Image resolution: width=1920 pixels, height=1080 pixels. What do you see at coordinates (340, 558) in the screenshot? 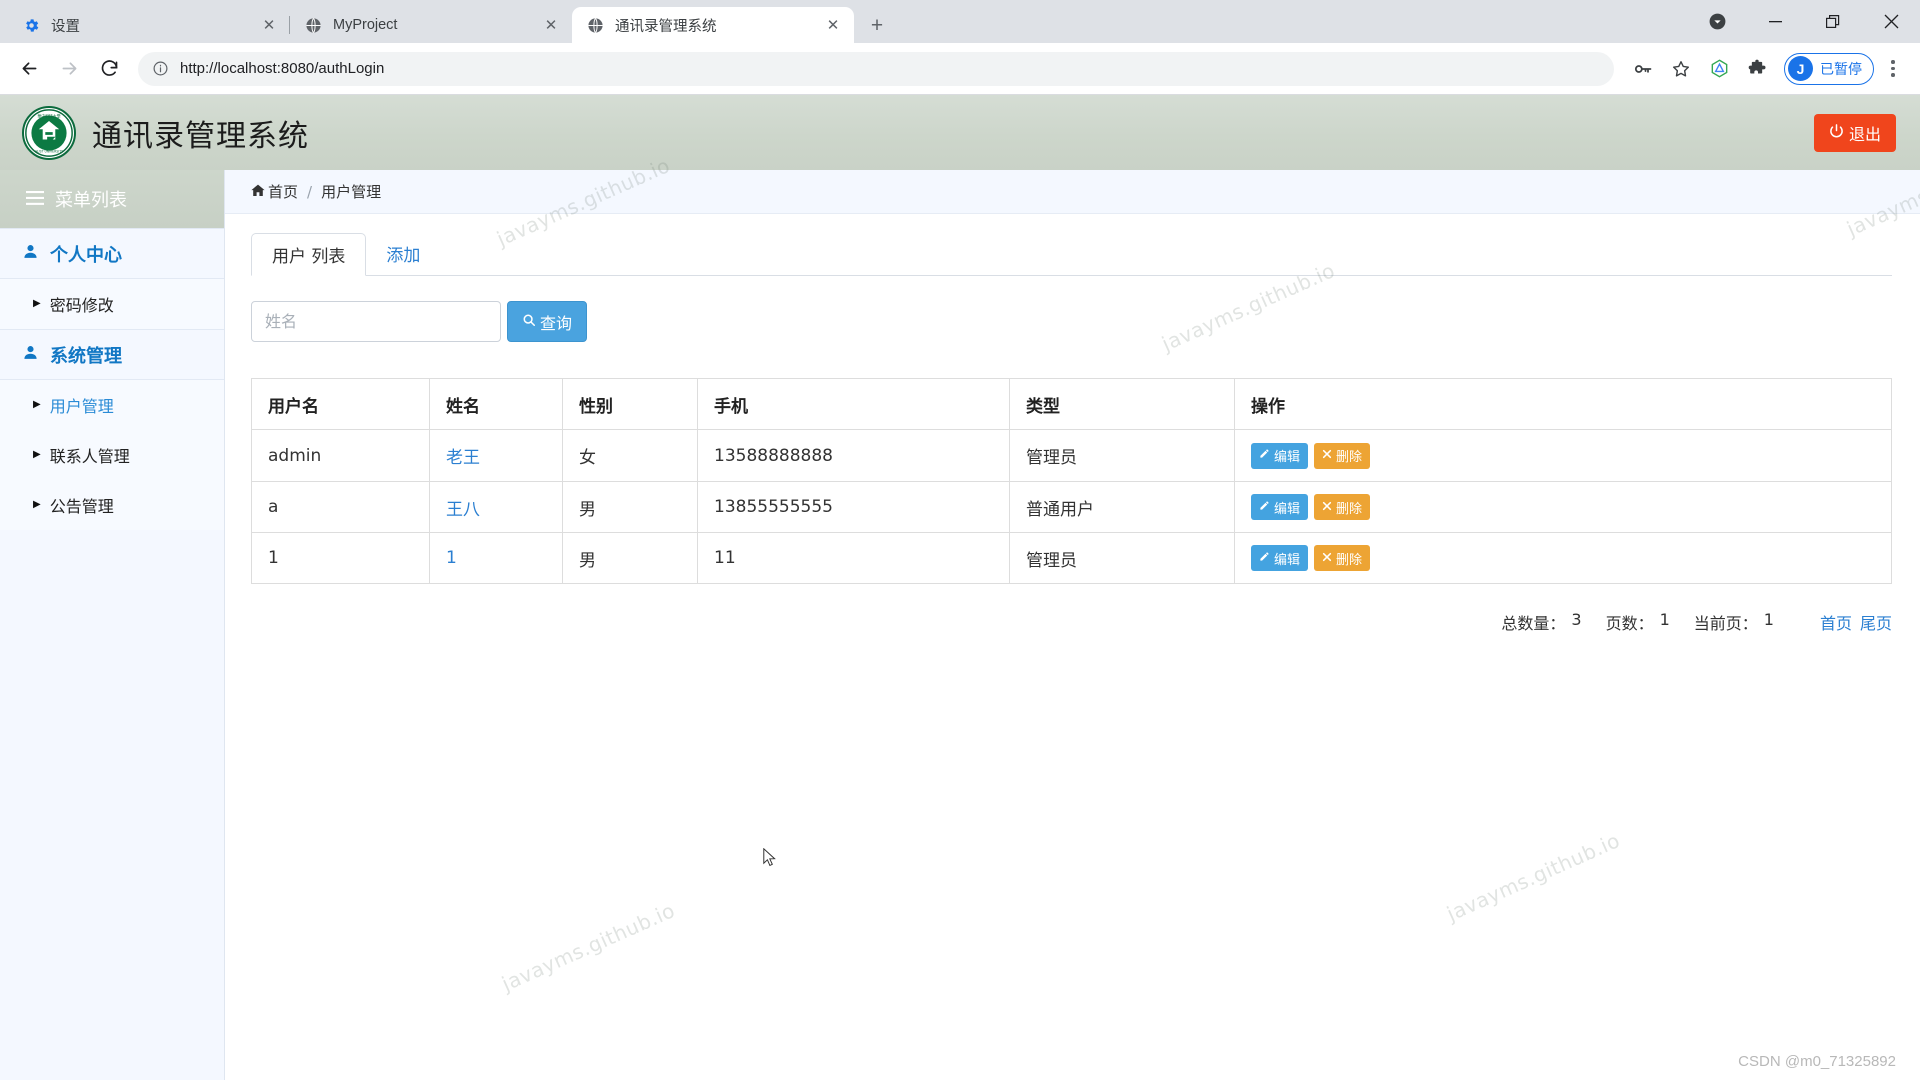
I see `cell-username: 1` at bounding box center [340, 558].